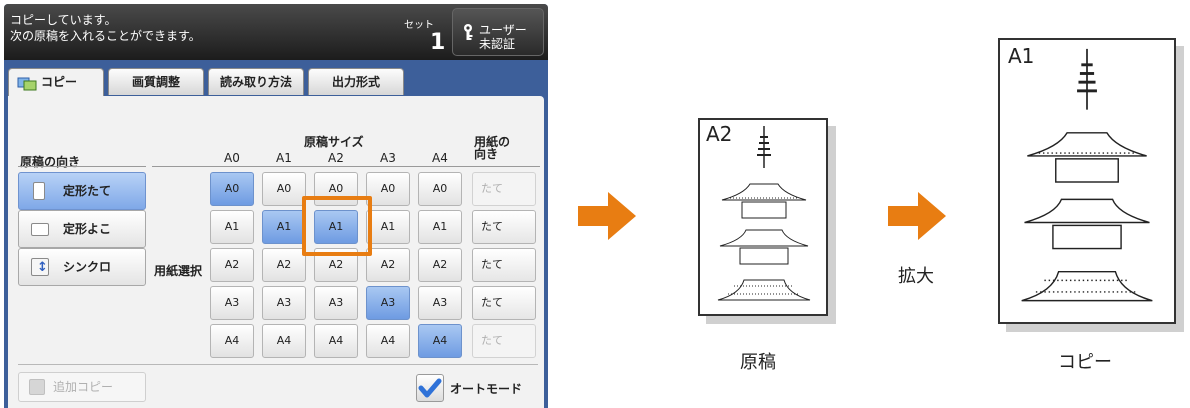 The width and height of the screenshot is (1190, 408). Describe the element at coordinates (63, 20) in the screenshot. I see `status-message-line1: コピーしています。` at that location.